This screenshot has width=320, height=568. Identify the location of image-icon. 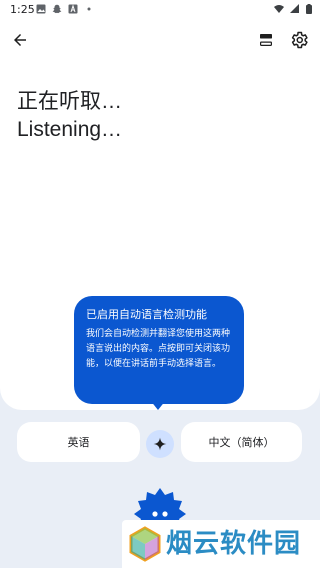
(41, 9).